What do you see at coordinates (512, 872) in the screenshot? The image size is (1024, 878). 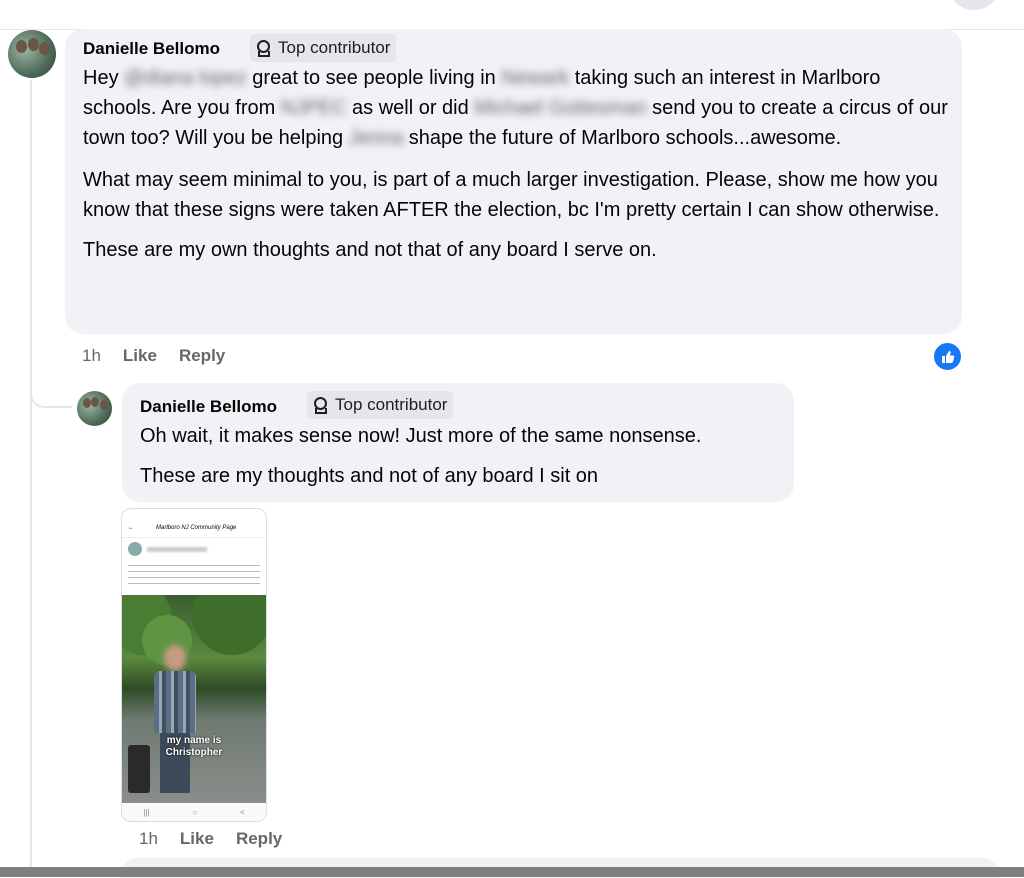 I see `bottom-bar` at bounding box center [512, 872].